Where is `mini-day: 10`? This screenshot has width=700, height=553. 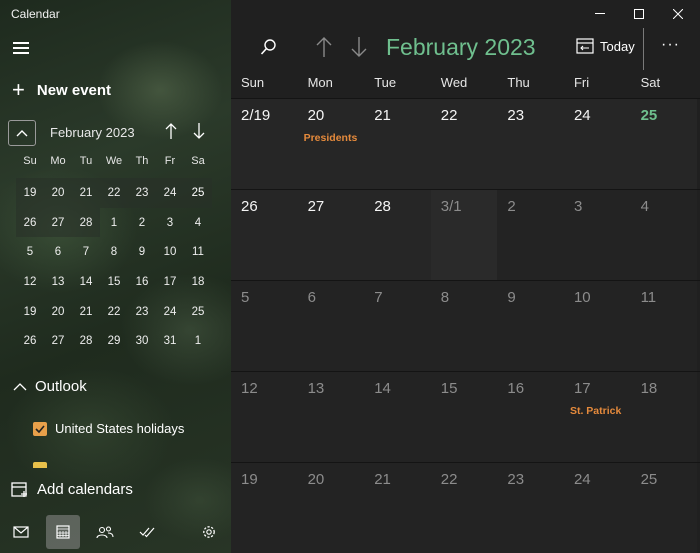
mini-day: 10 is located at coordinates (170, 252).